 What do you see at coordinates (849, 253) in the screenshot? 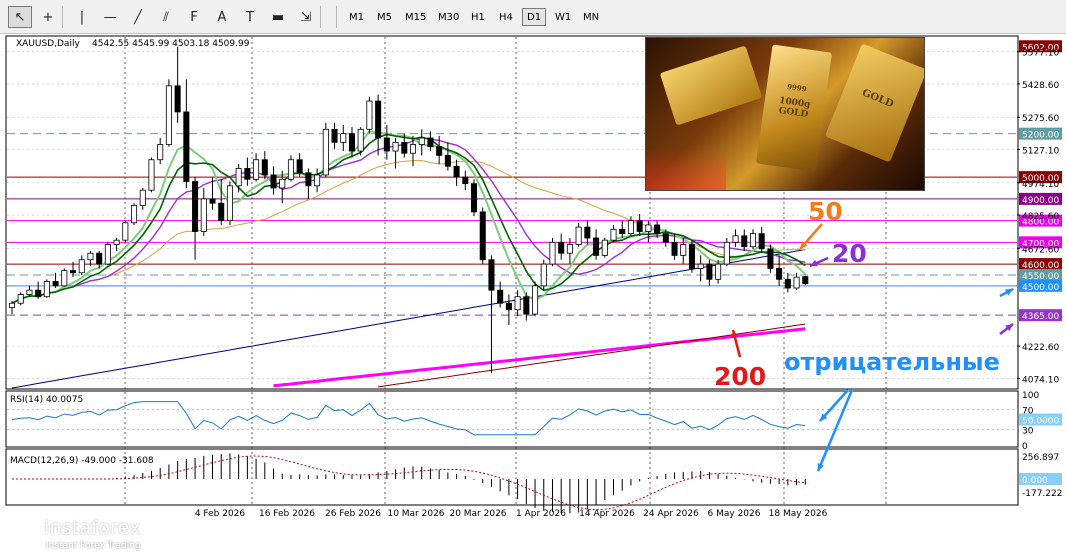
I see `annotation-ma20: 20` at bounding box center [849, 253].